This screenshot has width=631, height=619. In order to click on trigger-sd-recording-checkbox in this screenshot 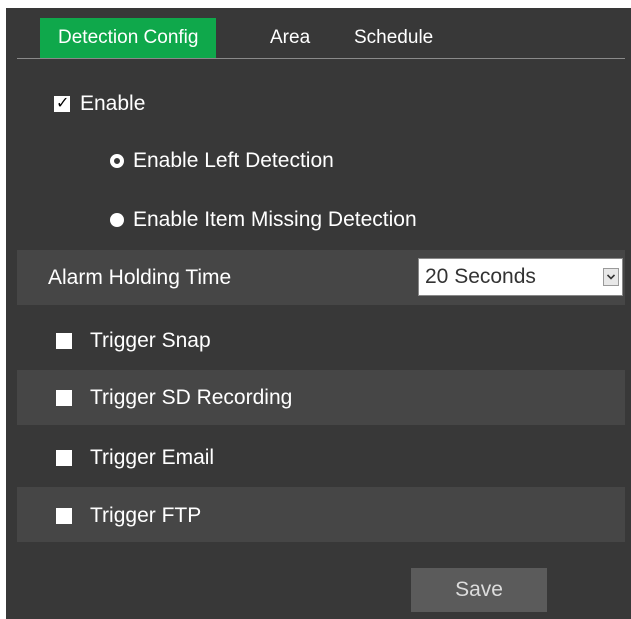, I will do `click(64, 398)`.